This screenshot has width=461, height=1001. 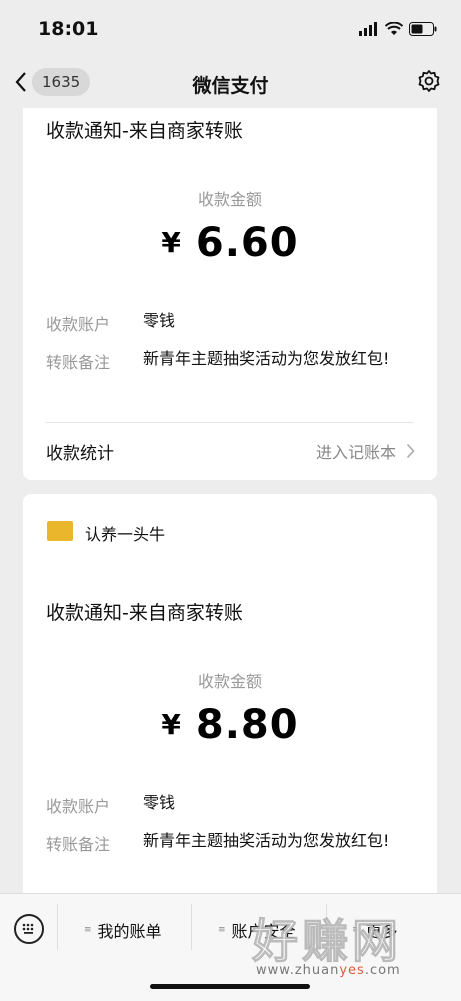 I want to click on watermark-url-part: .com, so click(x=382, y=970).